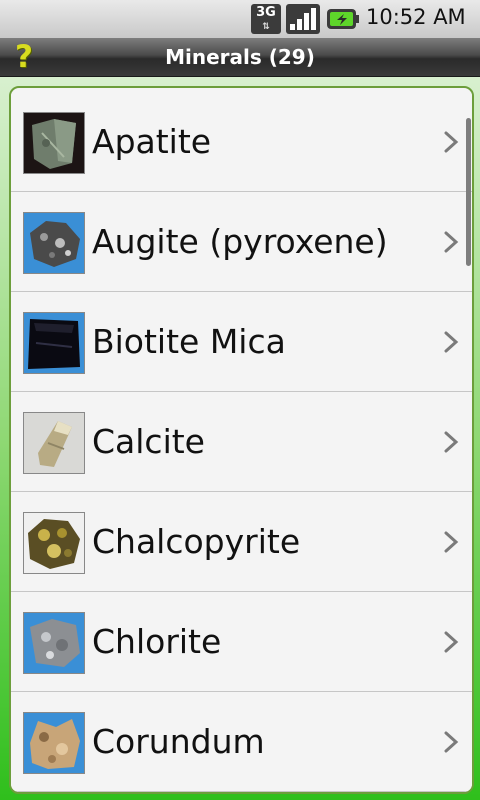 This screenshot has width=480, height=800. Describe the element at coordinates (189, 341) in the screenshot. I see `list-item-label: Biotite Mica` at that location.